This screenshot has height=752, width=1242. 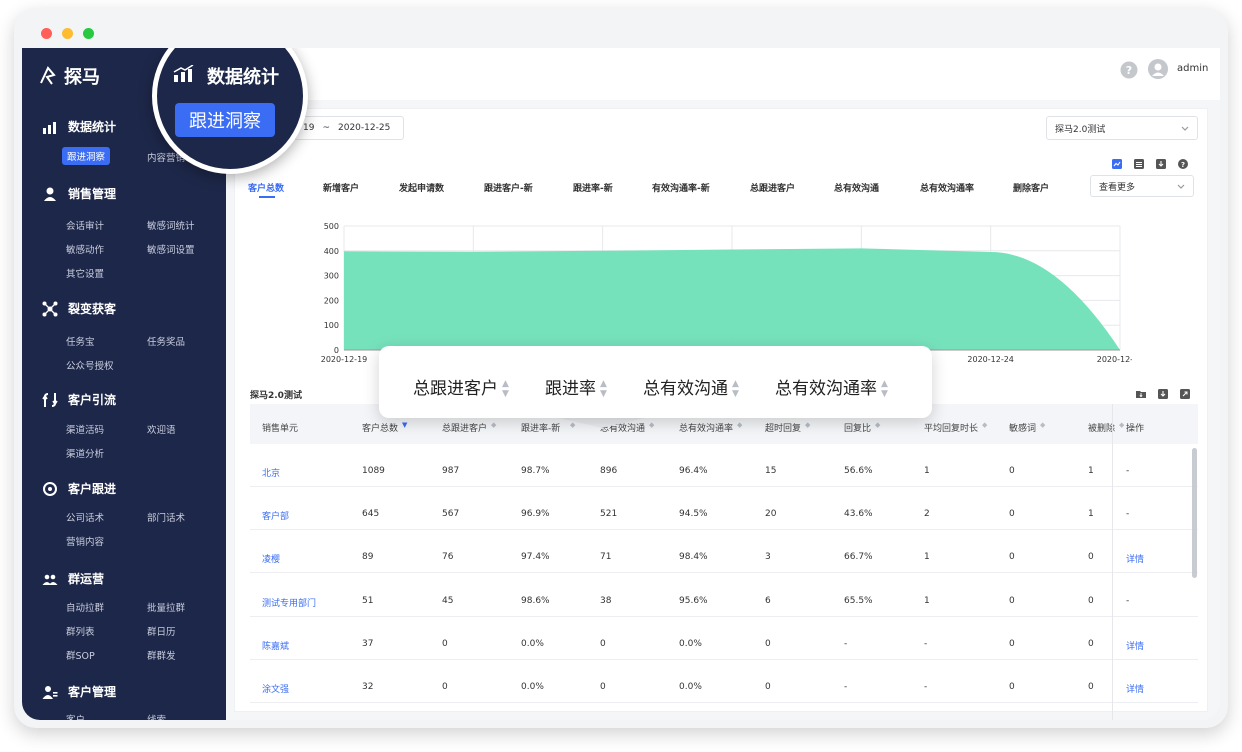 I want to click on tab-new-customers: 新增客户, so click(x=341, y=187).